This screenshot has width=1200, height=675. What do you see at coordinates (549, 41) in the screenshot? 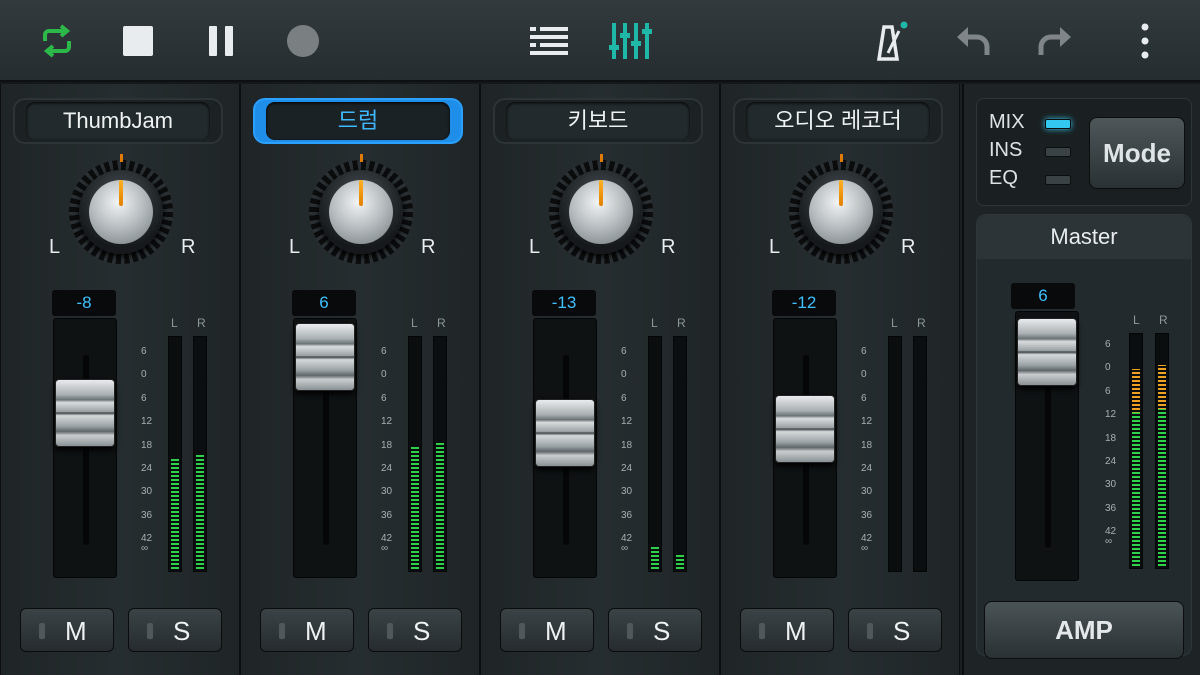
I see `track-list-button` at bounding box center [549, 41].